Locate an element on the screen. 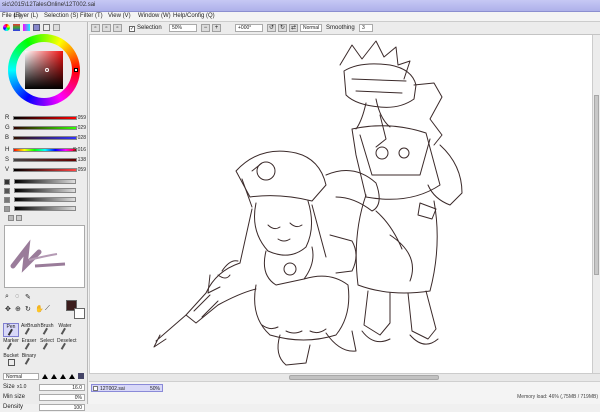 The height and width of the screenshot is (412, 600). color-picker-cursor is located at coordinates (47, 70).